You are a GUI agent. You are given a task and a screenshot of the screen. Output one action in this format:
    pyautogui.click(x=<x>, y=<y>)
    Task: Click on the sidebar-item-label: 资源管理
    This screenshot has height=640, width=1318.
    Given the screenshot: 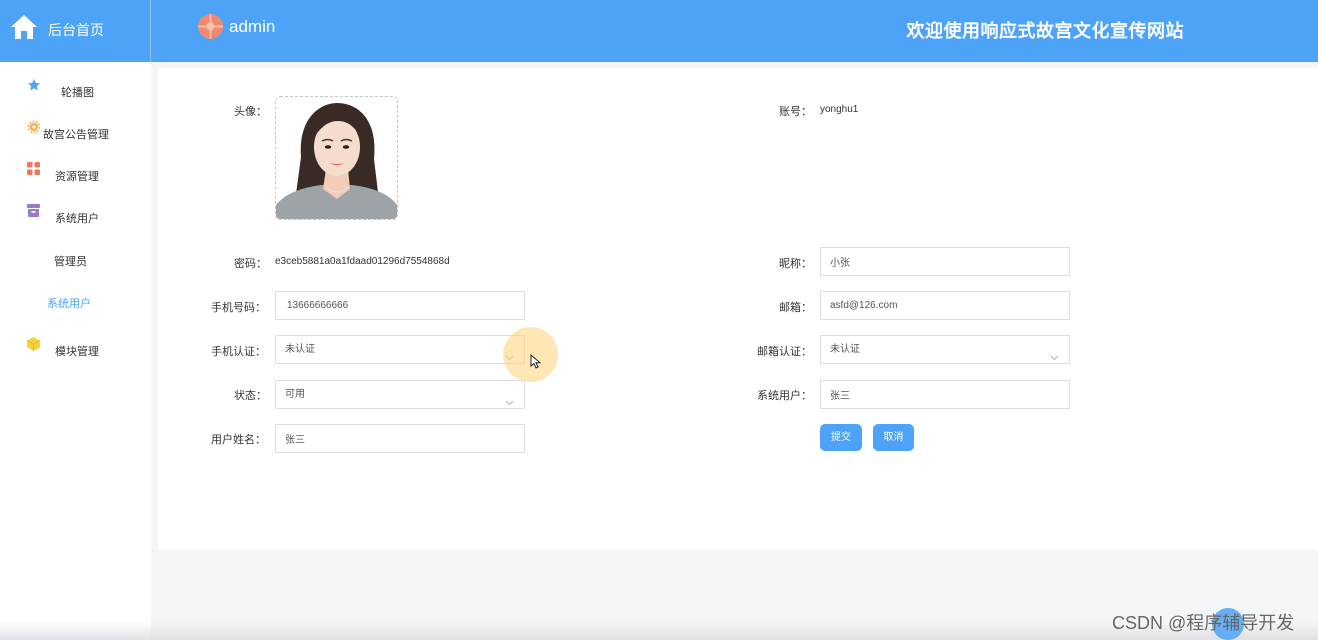 What is the action you would take?
    pyautogui.click(x=77, y=177)
    